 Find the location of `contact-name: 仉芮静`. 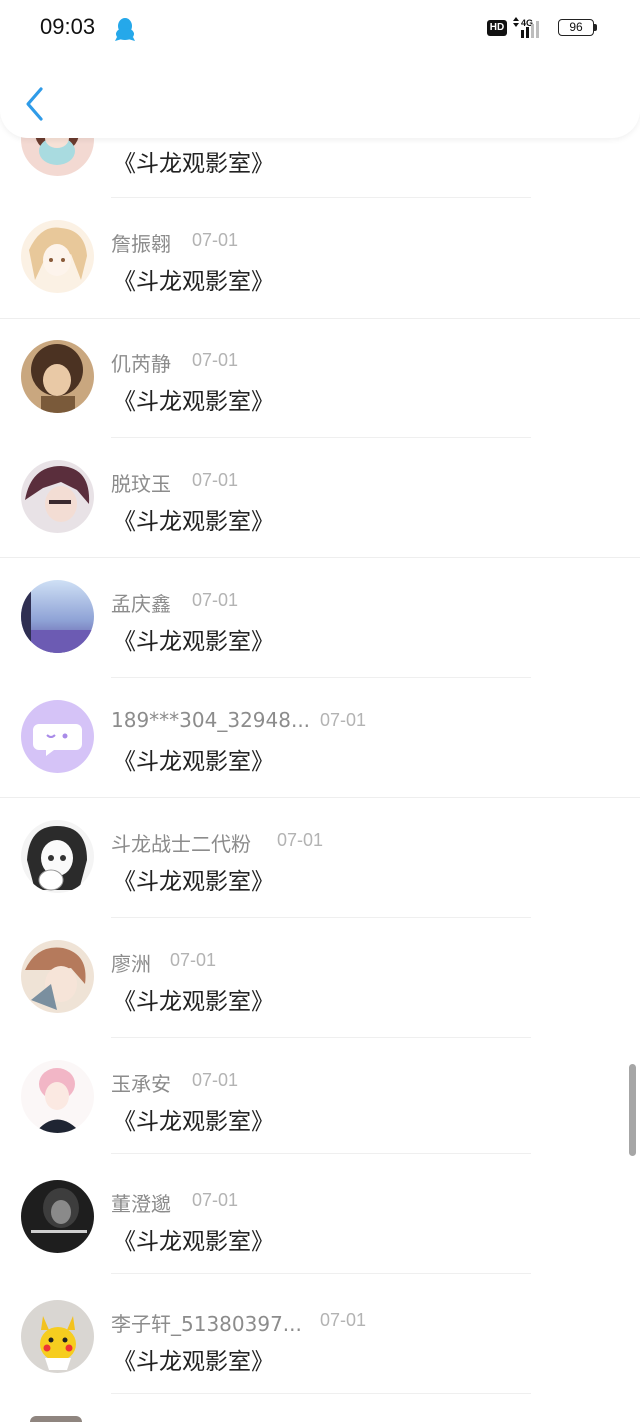

contact-name: 仉芮静 is located at coordinates (141, 364).